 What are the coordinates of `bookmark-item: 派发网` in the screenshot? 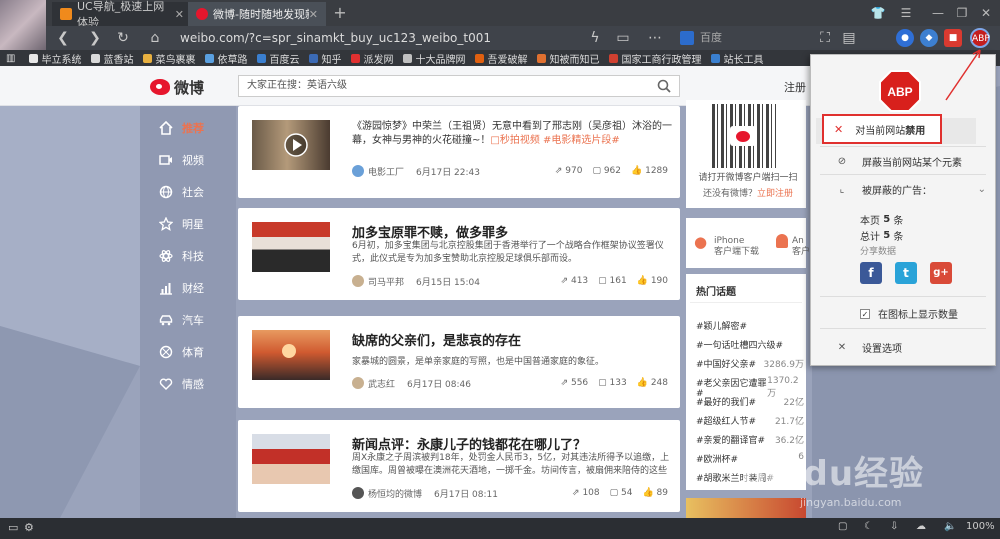 It's located at (372, 58).